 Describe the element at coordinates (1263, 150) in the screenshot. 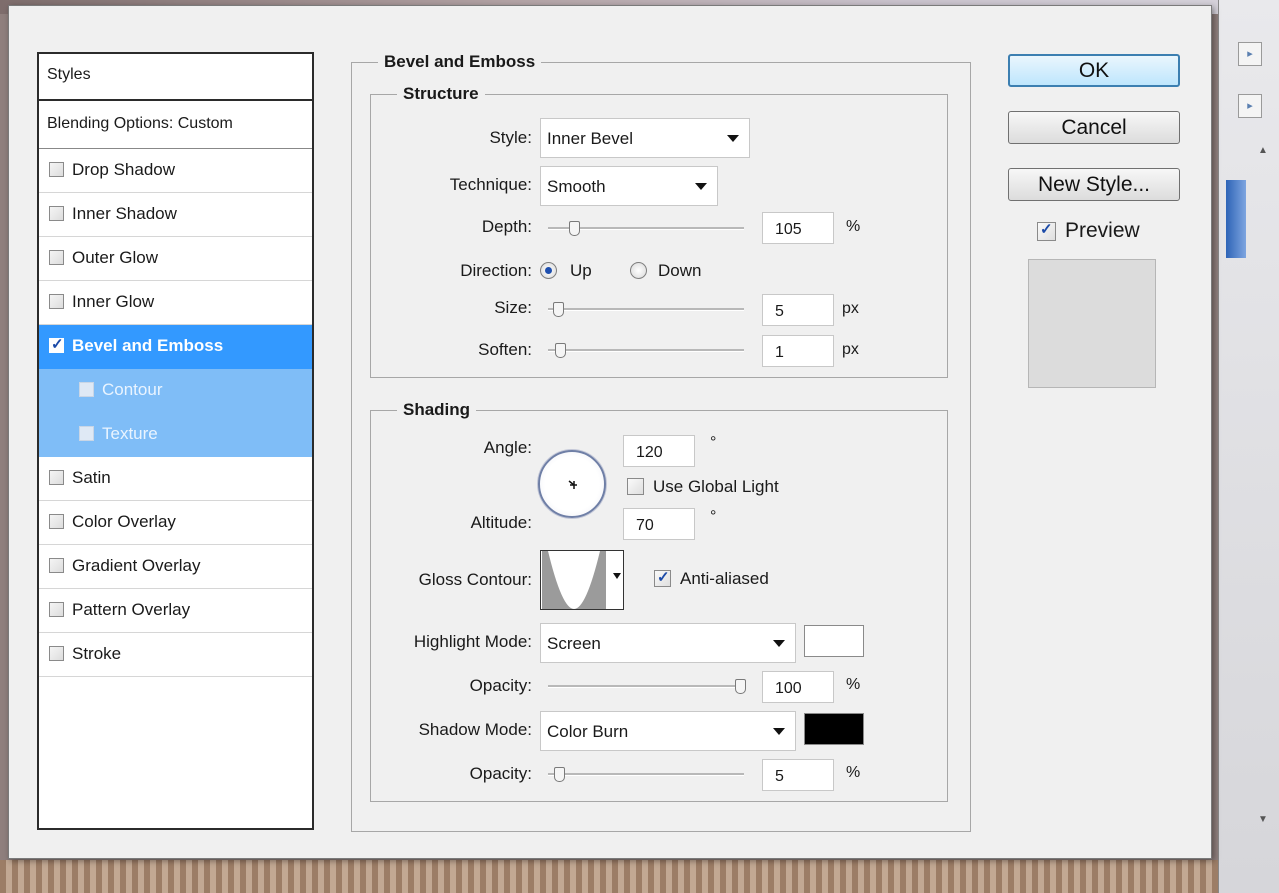

I see `side-panel-scroll-up-icon: ▲` at that location.